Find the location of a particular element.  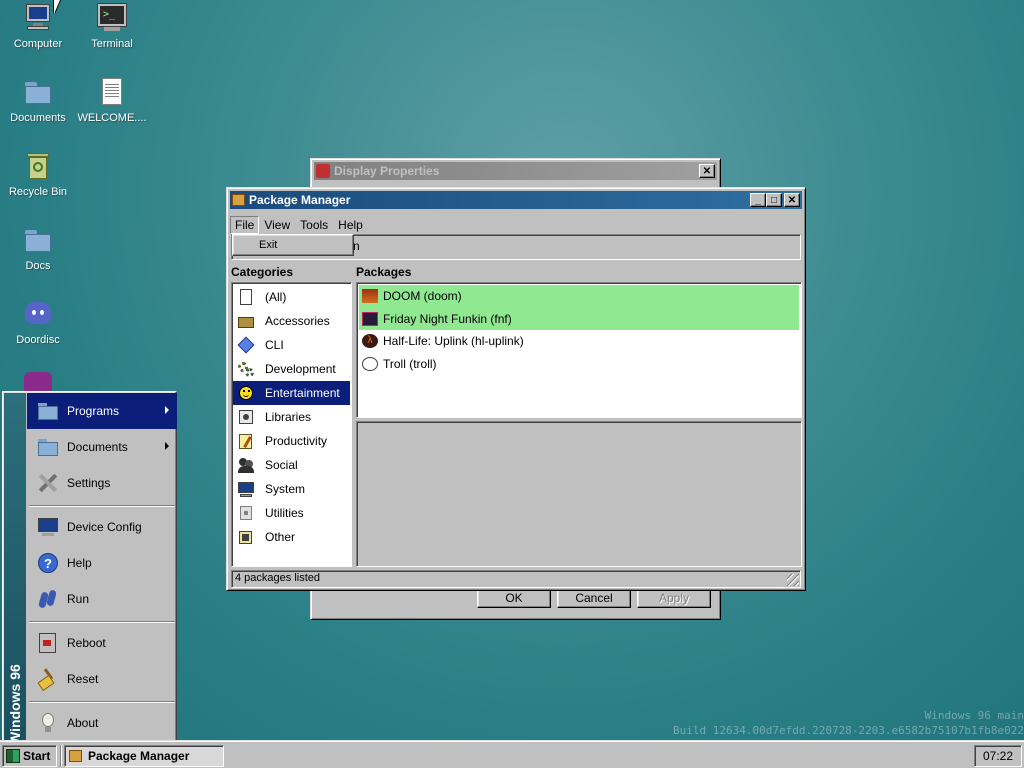

start-menu-label: Run is located at coordinates (78, 599).